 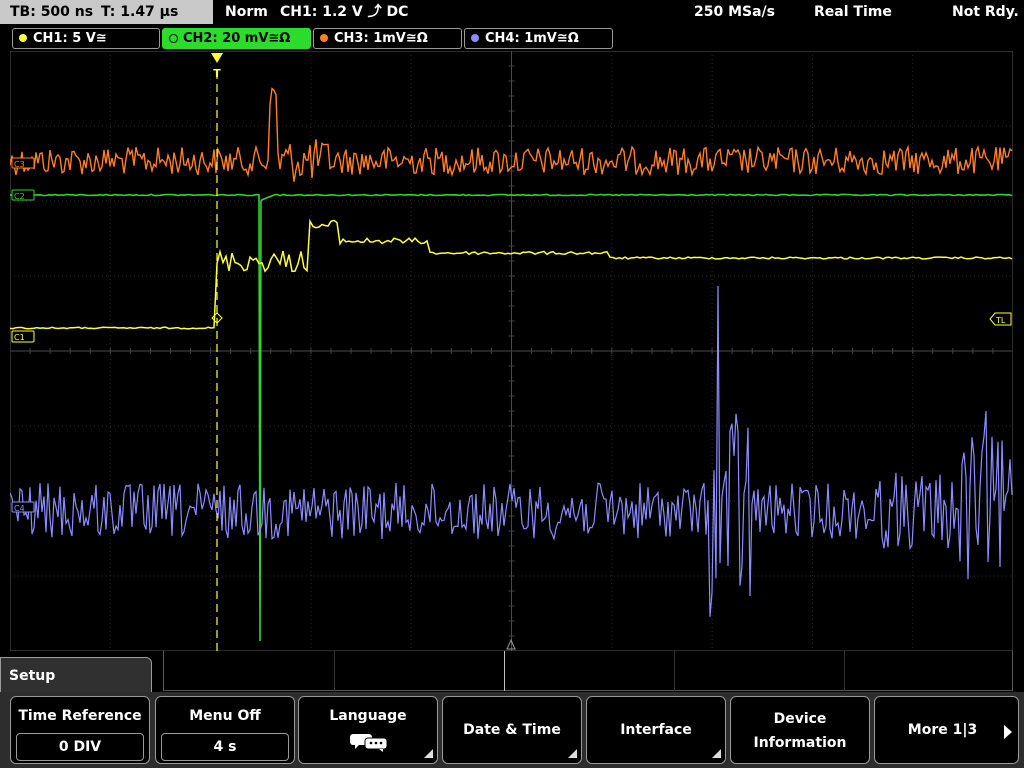 What do you see at coordinates (23, 38) in the screenshot?
I see `ch1-color-dot` at bounding box center [23, 38].